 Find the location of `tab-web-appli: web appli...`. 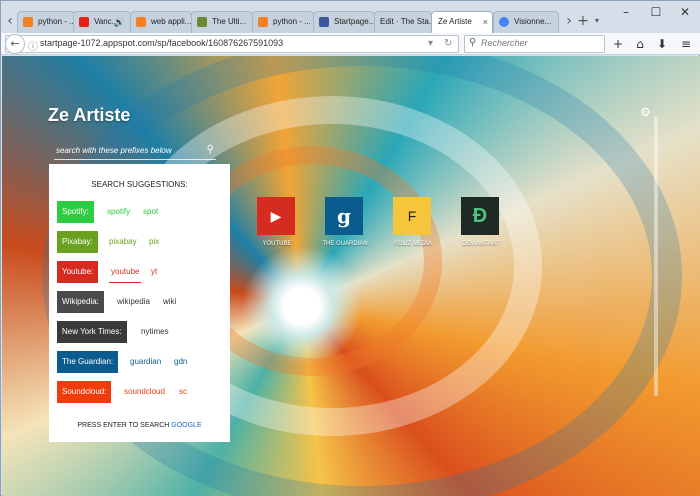

tab-web-appli: web appli... is located at coordinates (161, 22).